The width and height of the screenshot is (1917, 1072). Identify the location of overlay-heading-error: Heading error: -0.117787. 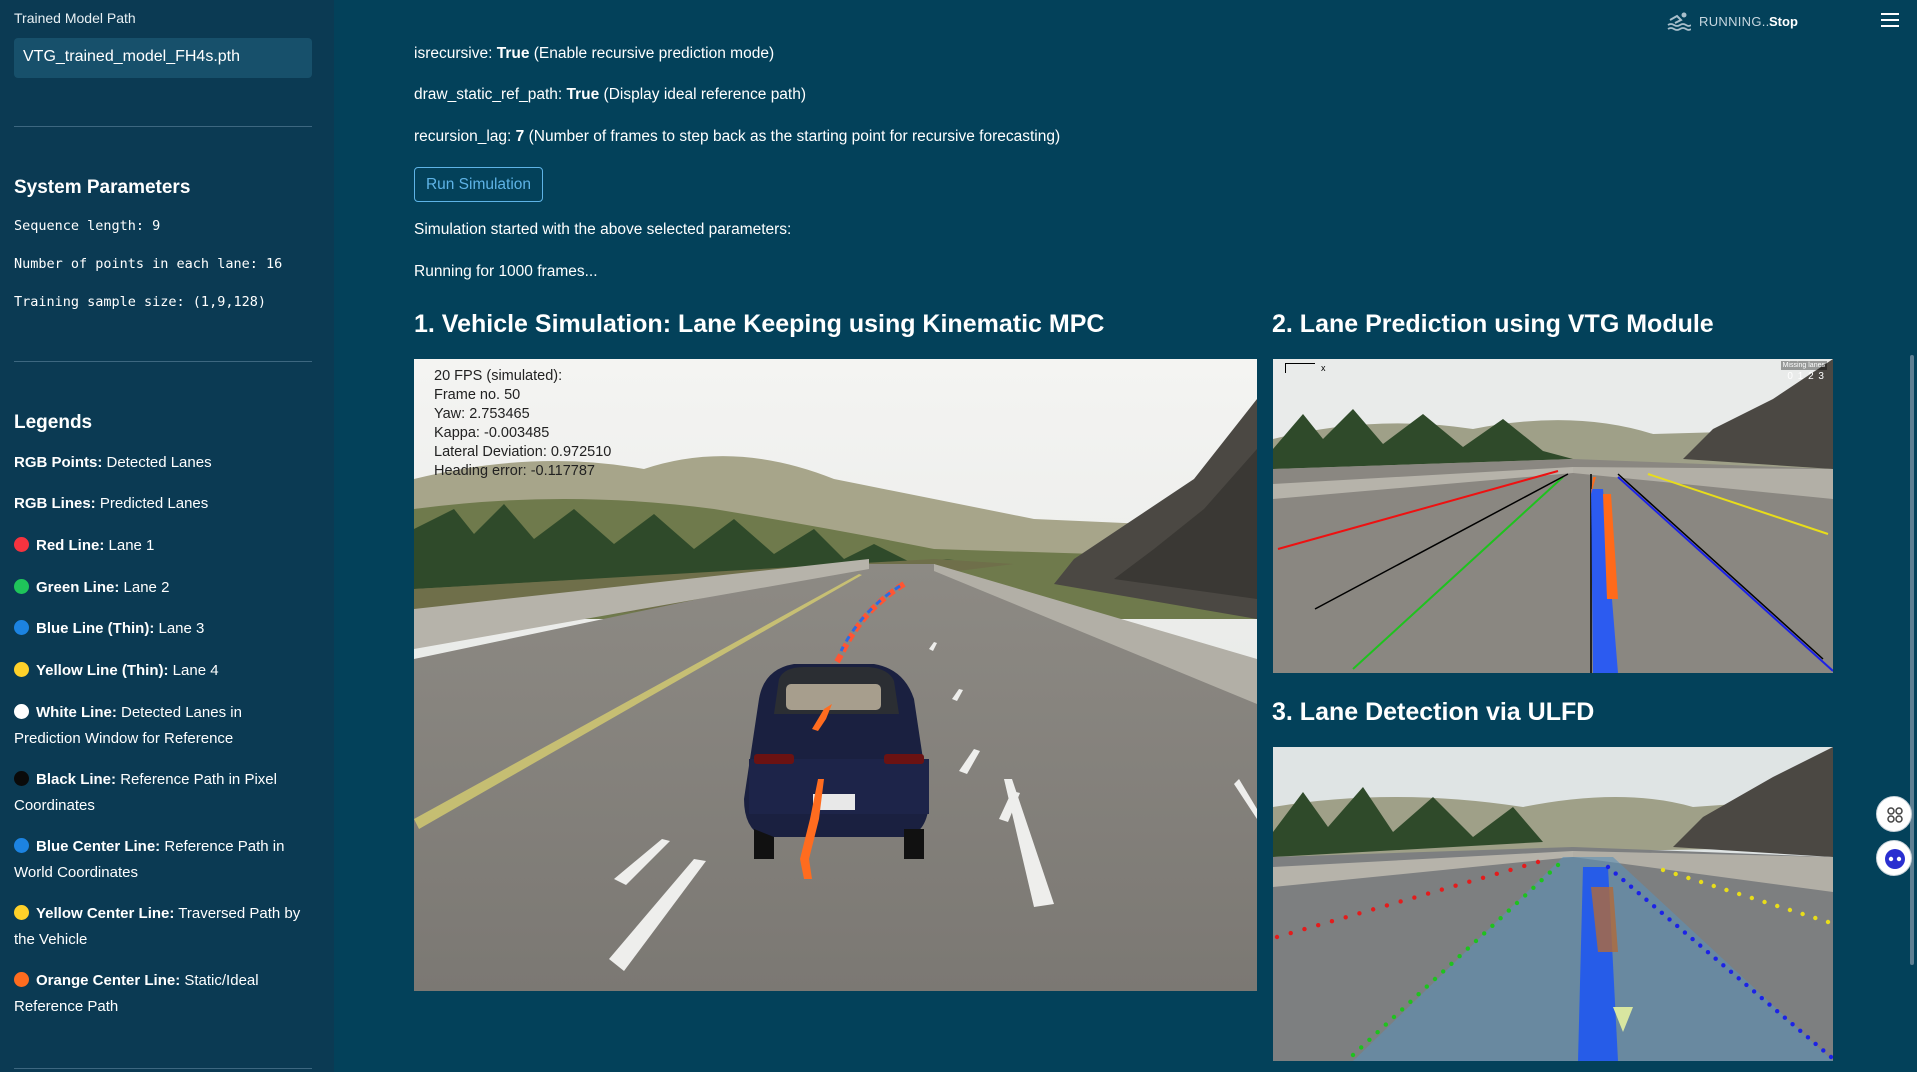
(514, 471).